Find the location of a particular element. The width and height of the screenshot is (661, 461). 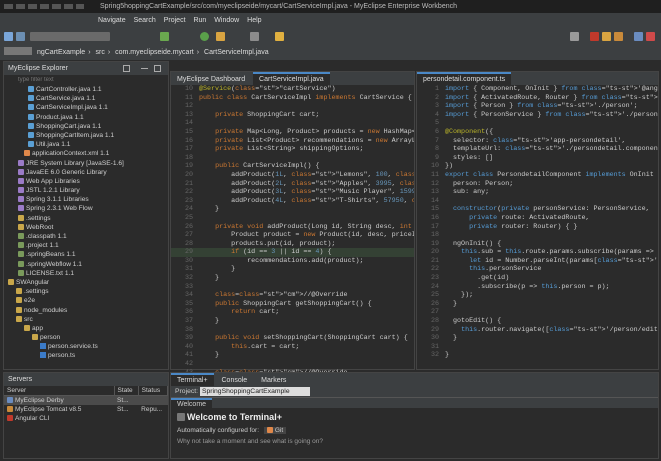

run-icon is located at coordinates (204, 36).